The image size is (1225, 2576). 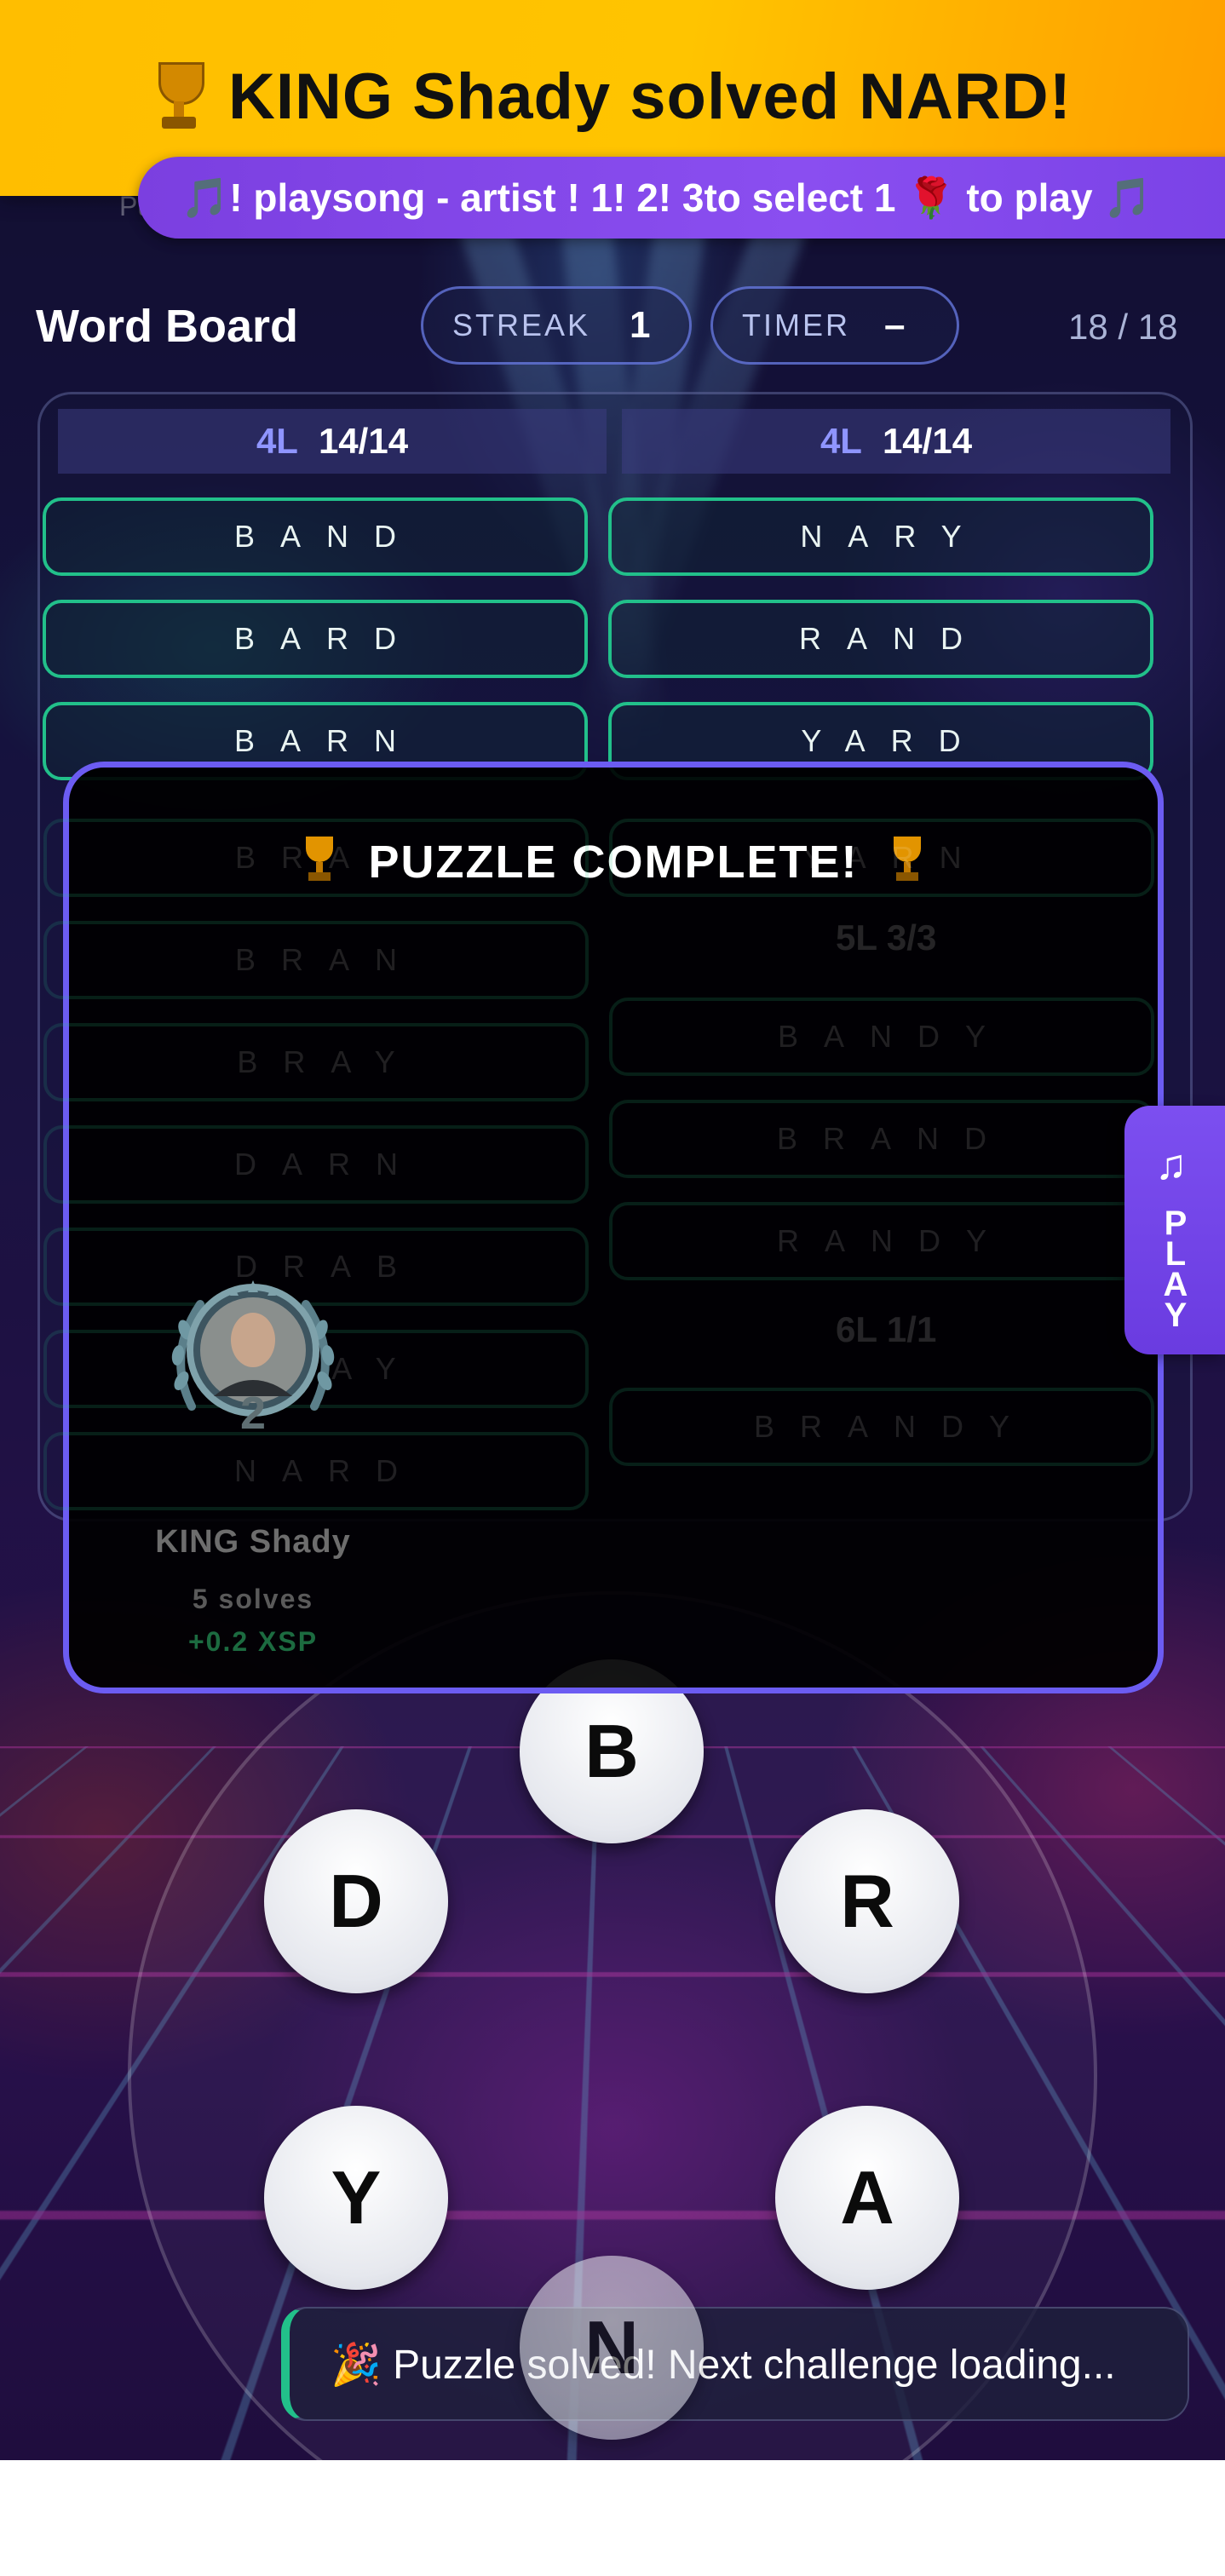 I want to click on ghost-word-tile: BRAN, so click(x=316, y=960).